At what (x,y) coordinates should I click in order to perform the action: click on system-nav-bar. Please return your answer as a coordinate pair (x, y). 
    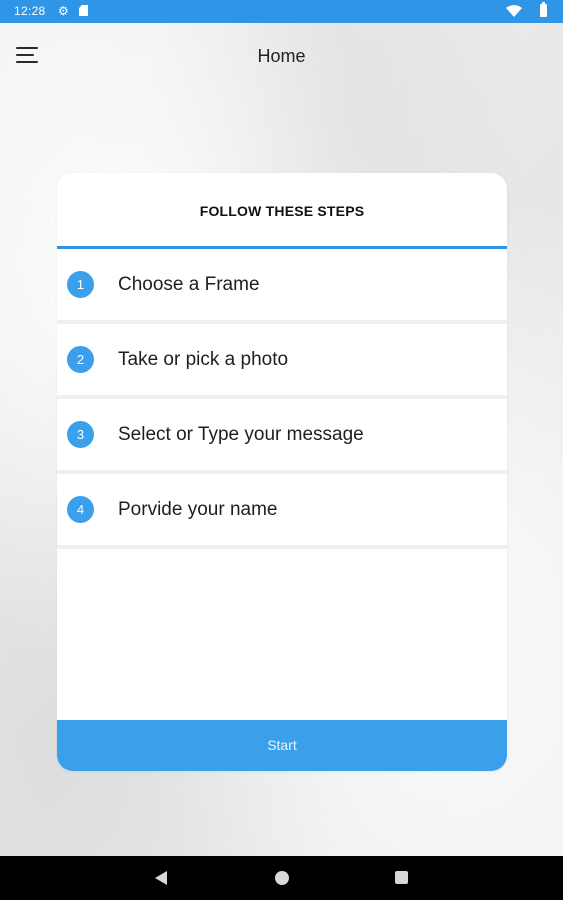
    Looking at the image, I should click on (281, 878).